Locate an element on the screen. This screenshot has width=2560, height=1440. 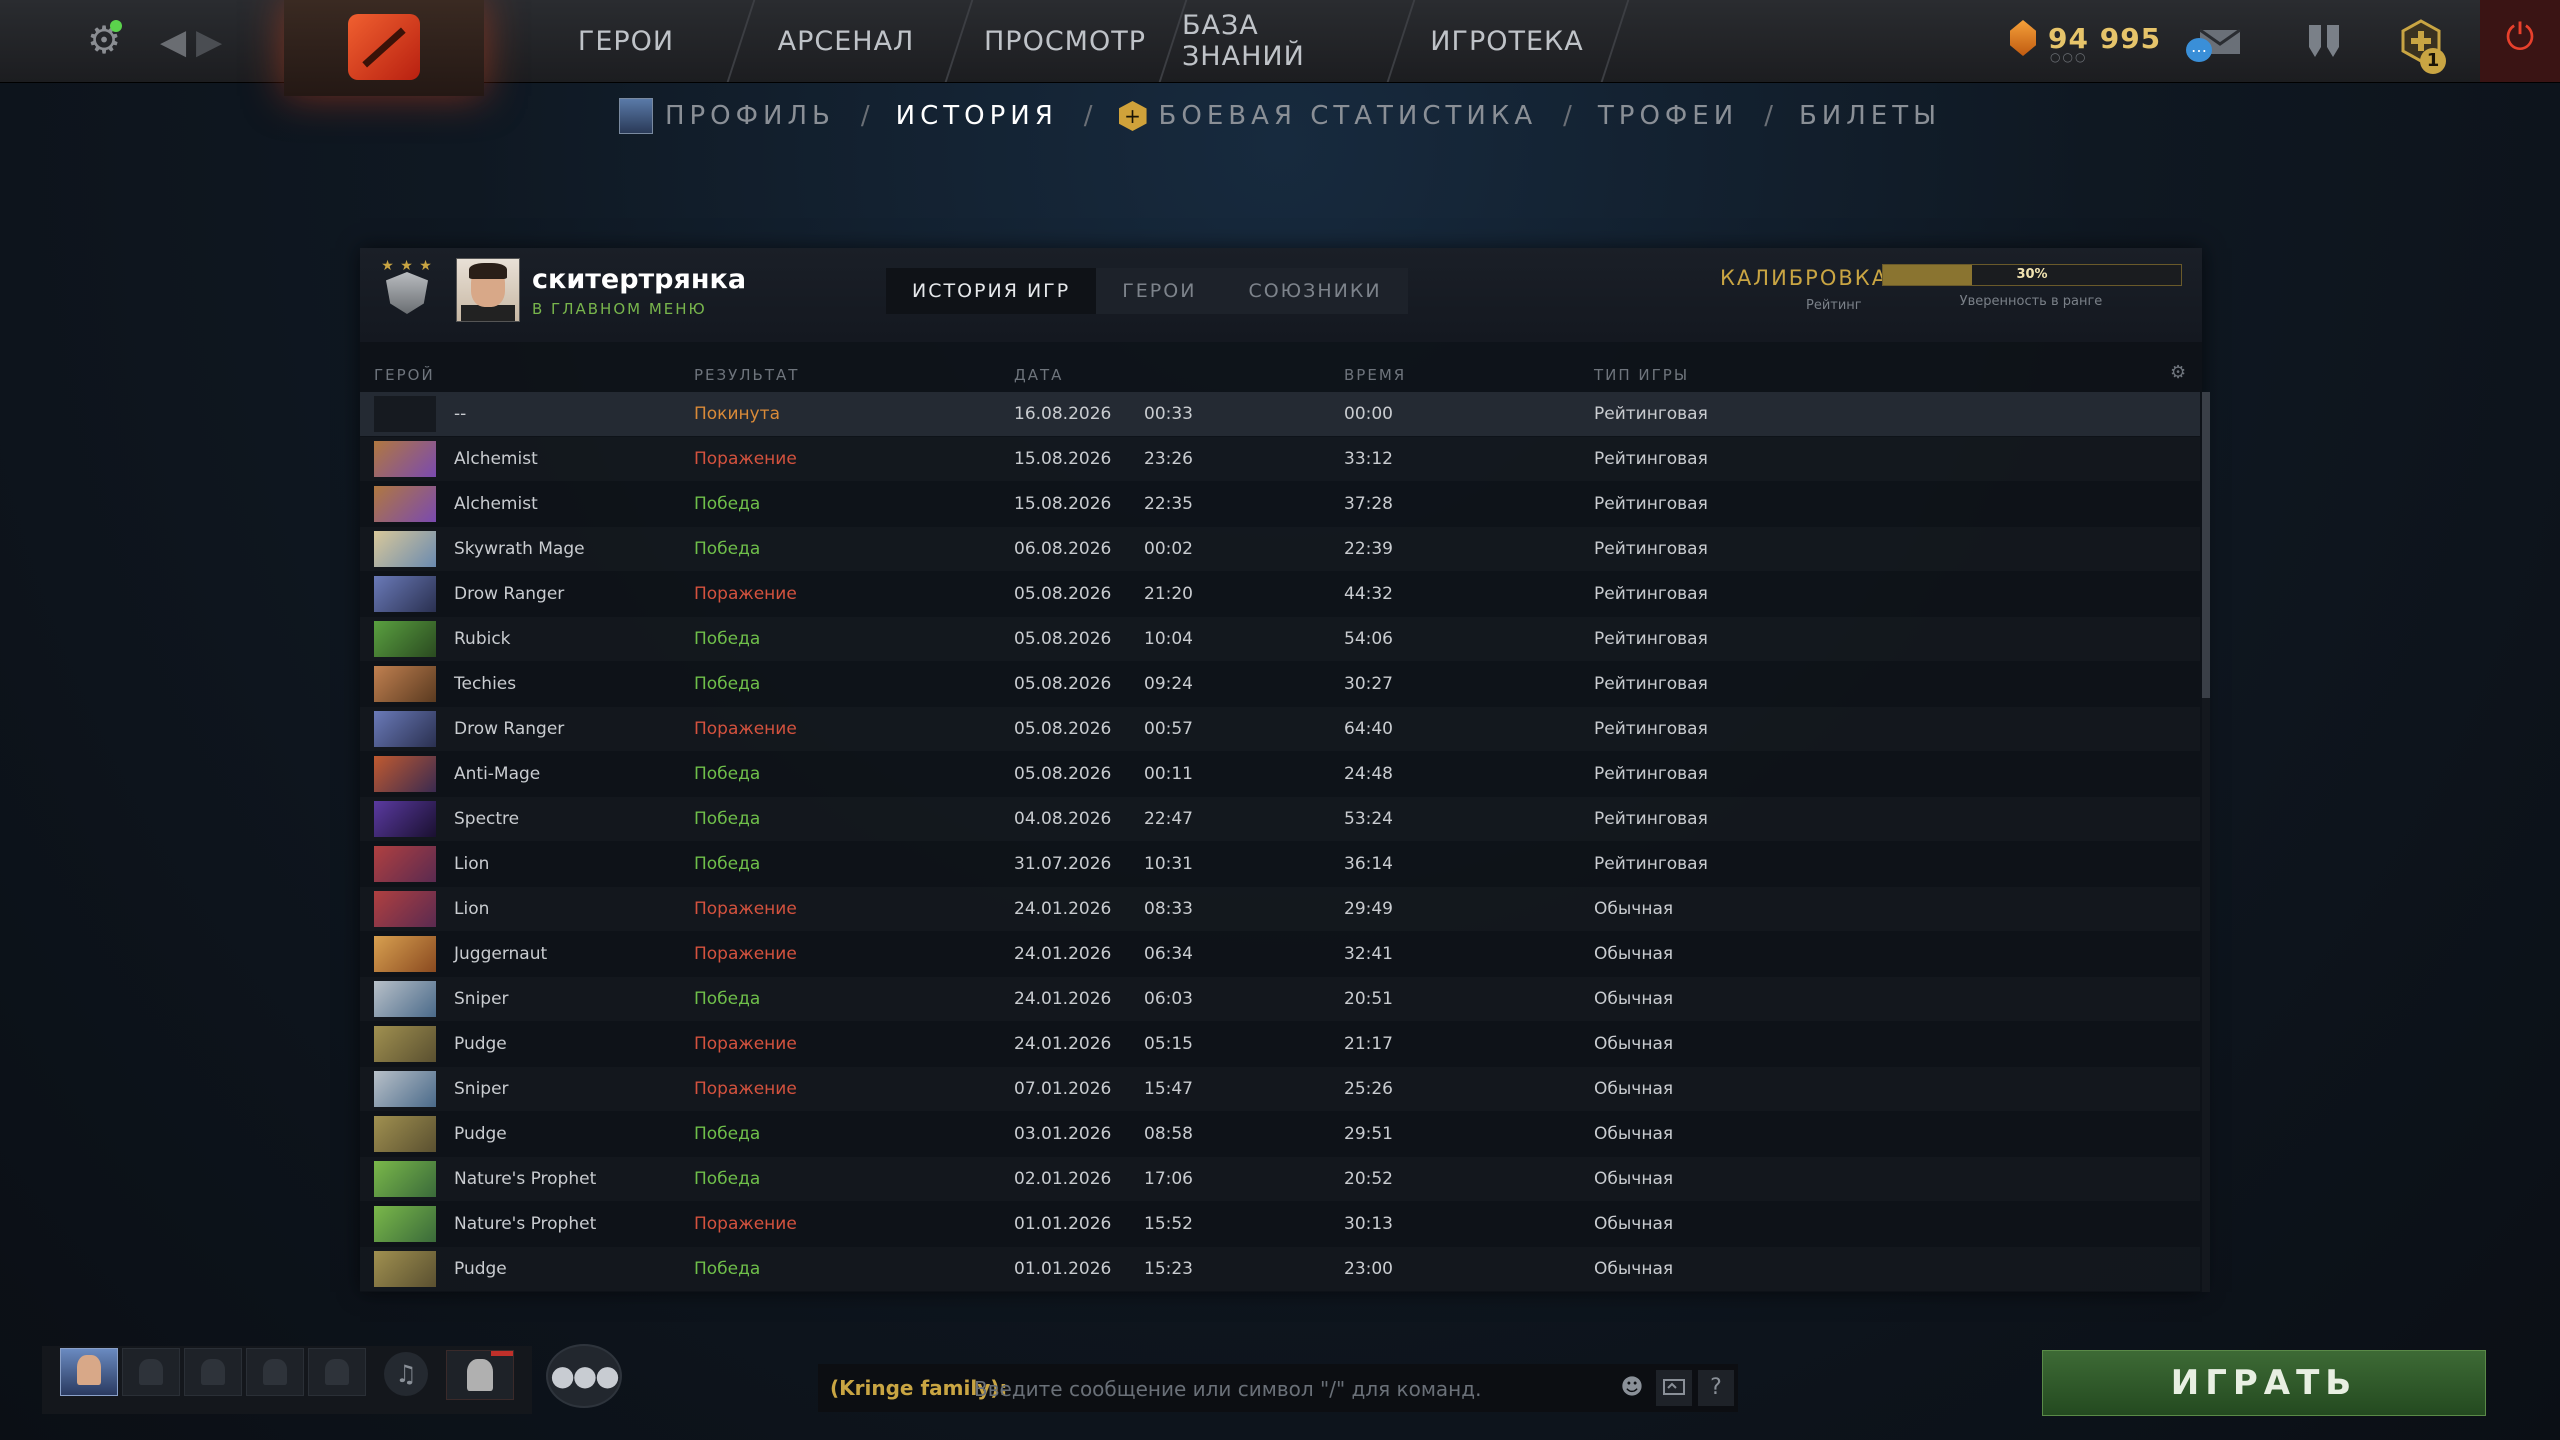
chat-wheel-icon is located at coordinates (1674, 1388).